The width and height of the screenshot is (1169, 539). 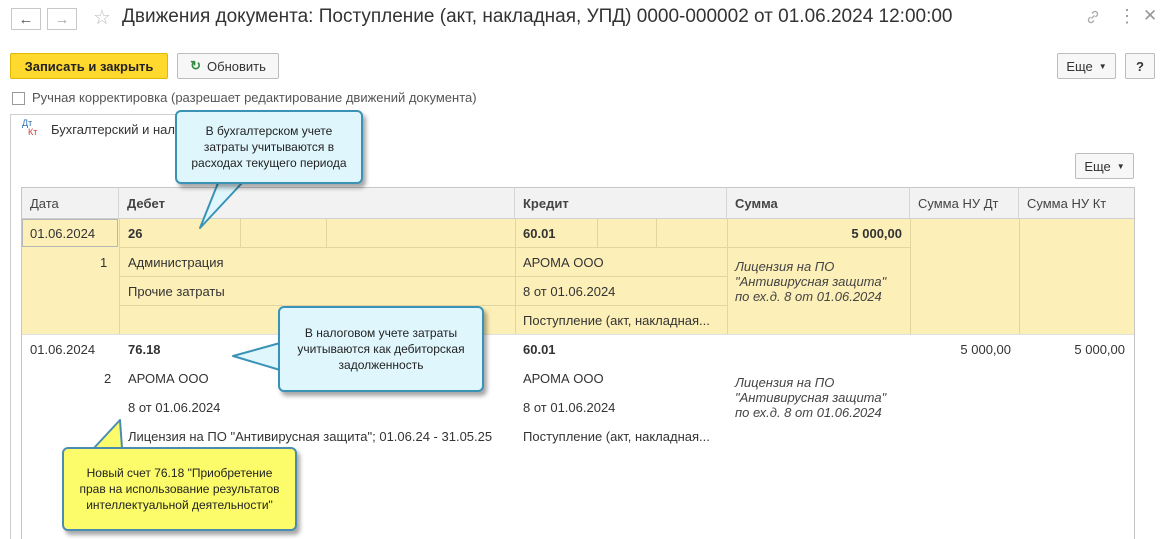 I want to click on row-number: 1, so click(x=104, y=262).